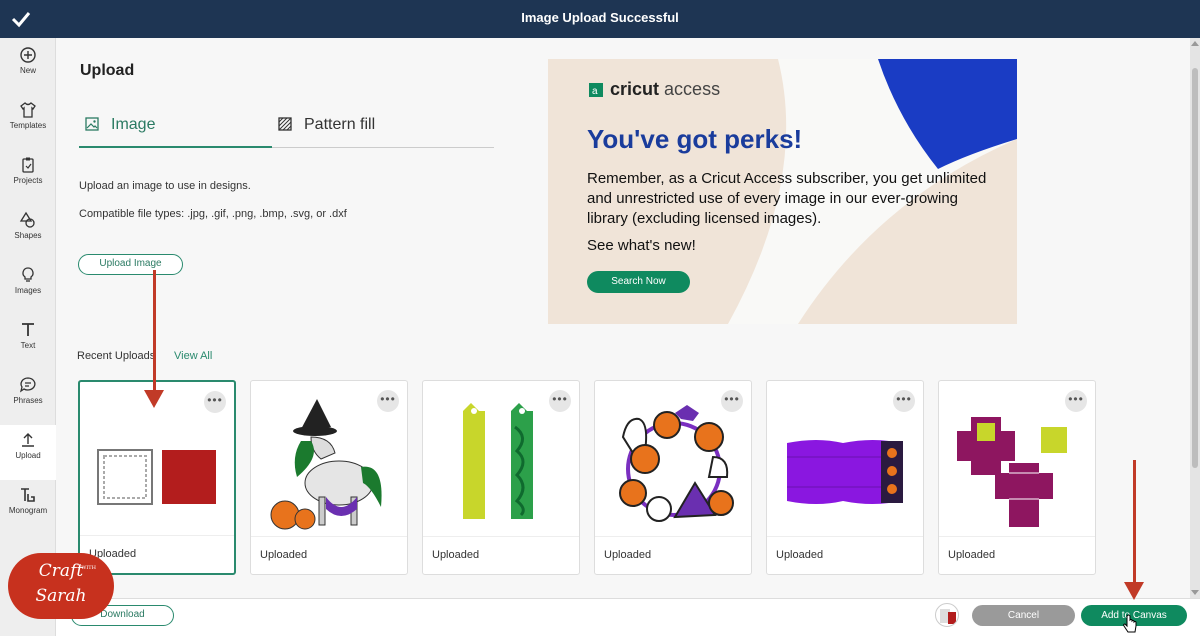 Image resolution: width=1200 pixels, height=636 pixels. Describe the element at coordinates (1195, 592) in the screenshot. I see `scroll-down-icon` at that location.